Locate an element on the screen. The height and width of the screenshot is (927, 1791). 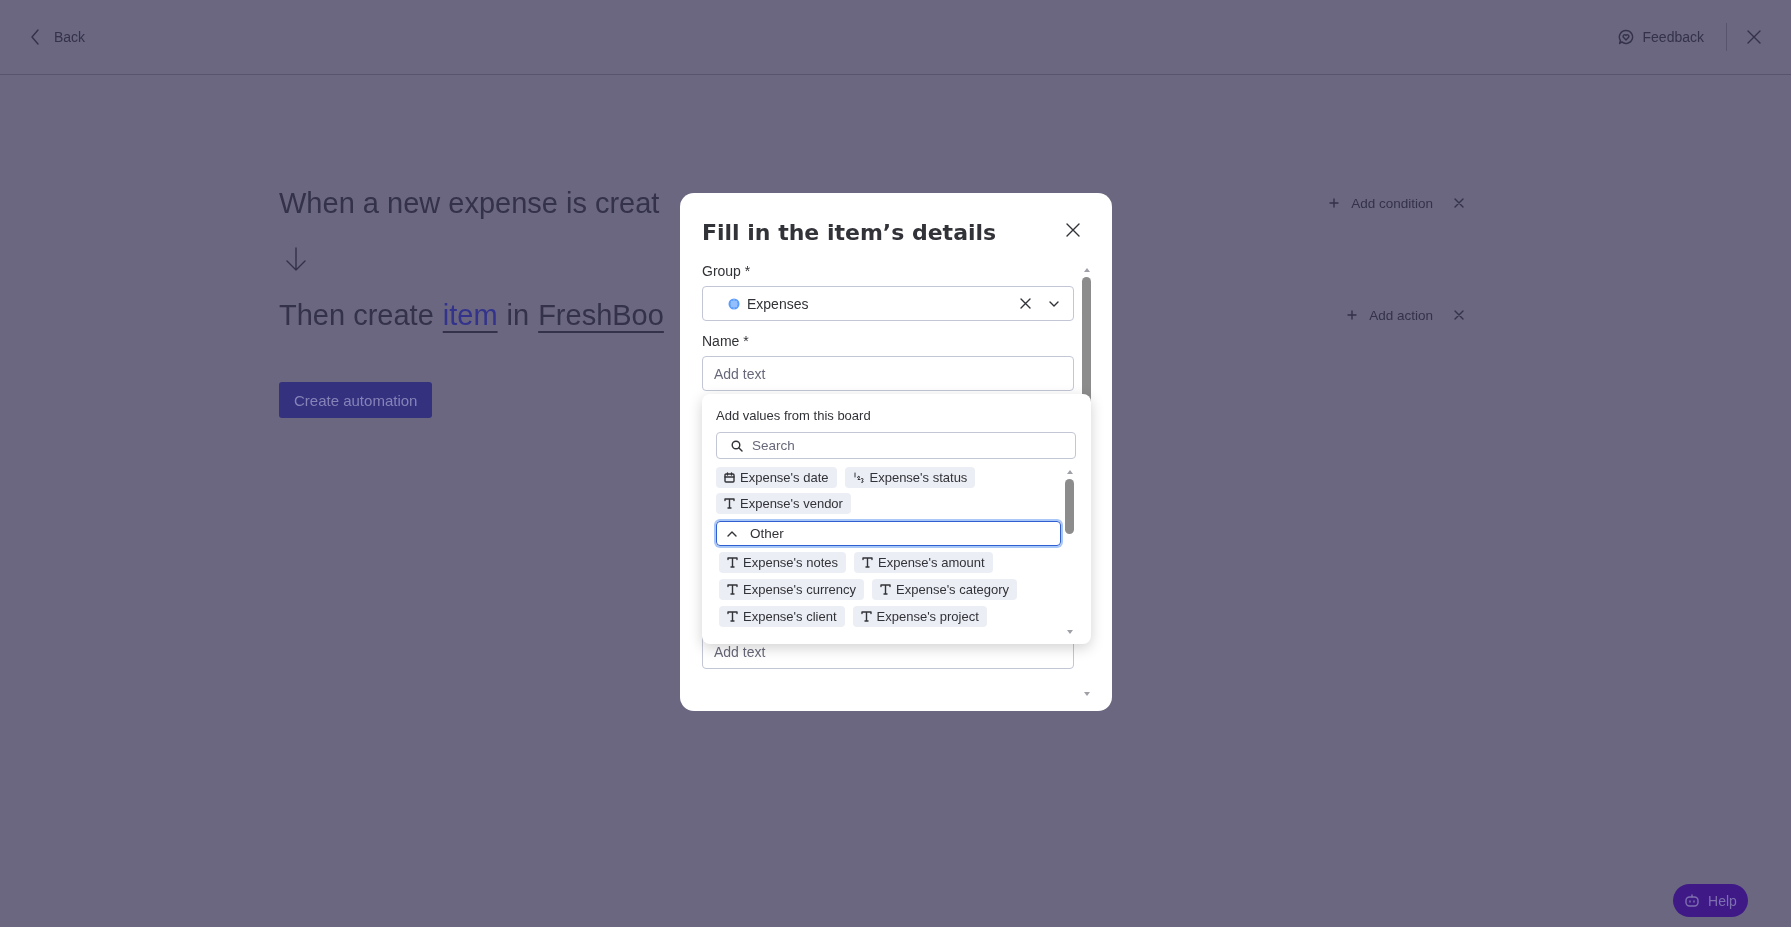
value-chip: Expense's amount is located at coordinates (923, 562).